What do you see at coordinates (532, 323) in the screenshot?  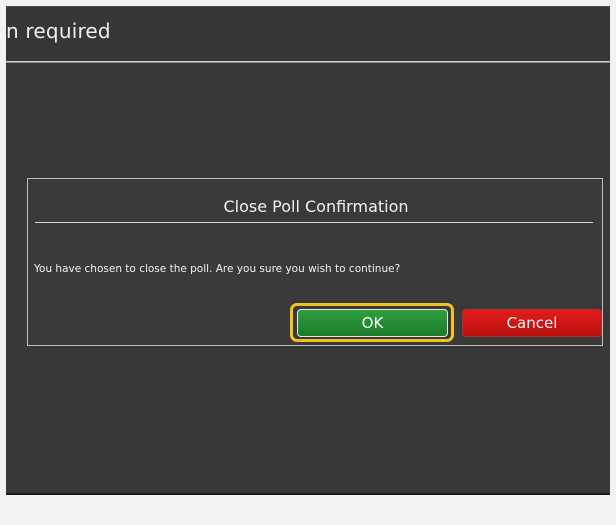 I see `cancel-button: Cancel` at bounding box center [532, 323].